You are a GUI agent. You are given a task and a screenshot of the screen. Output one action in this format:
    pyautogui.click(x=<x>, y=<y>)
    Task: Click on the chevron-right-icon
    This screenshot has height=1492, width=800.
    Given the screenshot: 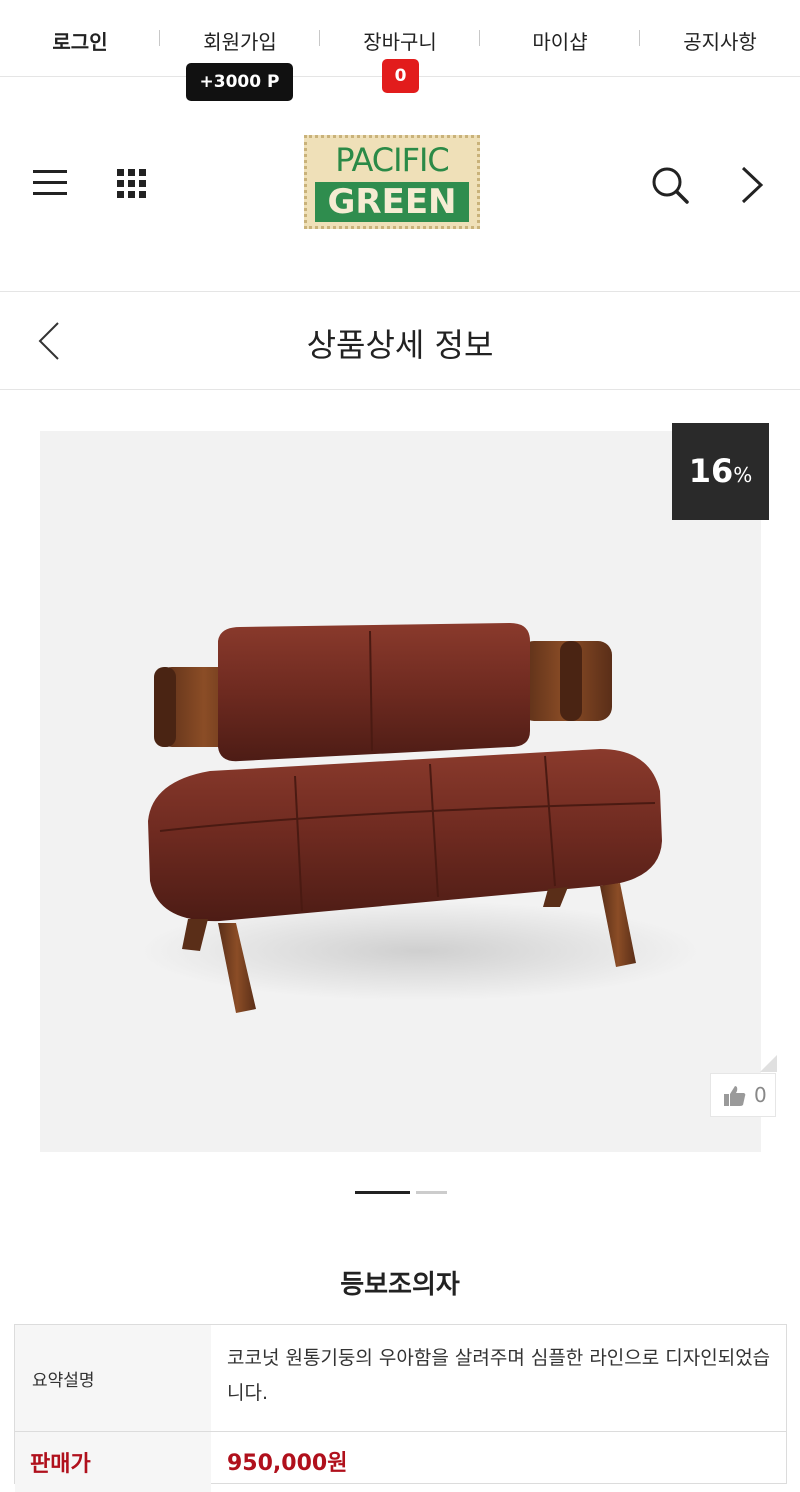 What is the action you would take?
    pyautogui.click(x=752, y=185)
    